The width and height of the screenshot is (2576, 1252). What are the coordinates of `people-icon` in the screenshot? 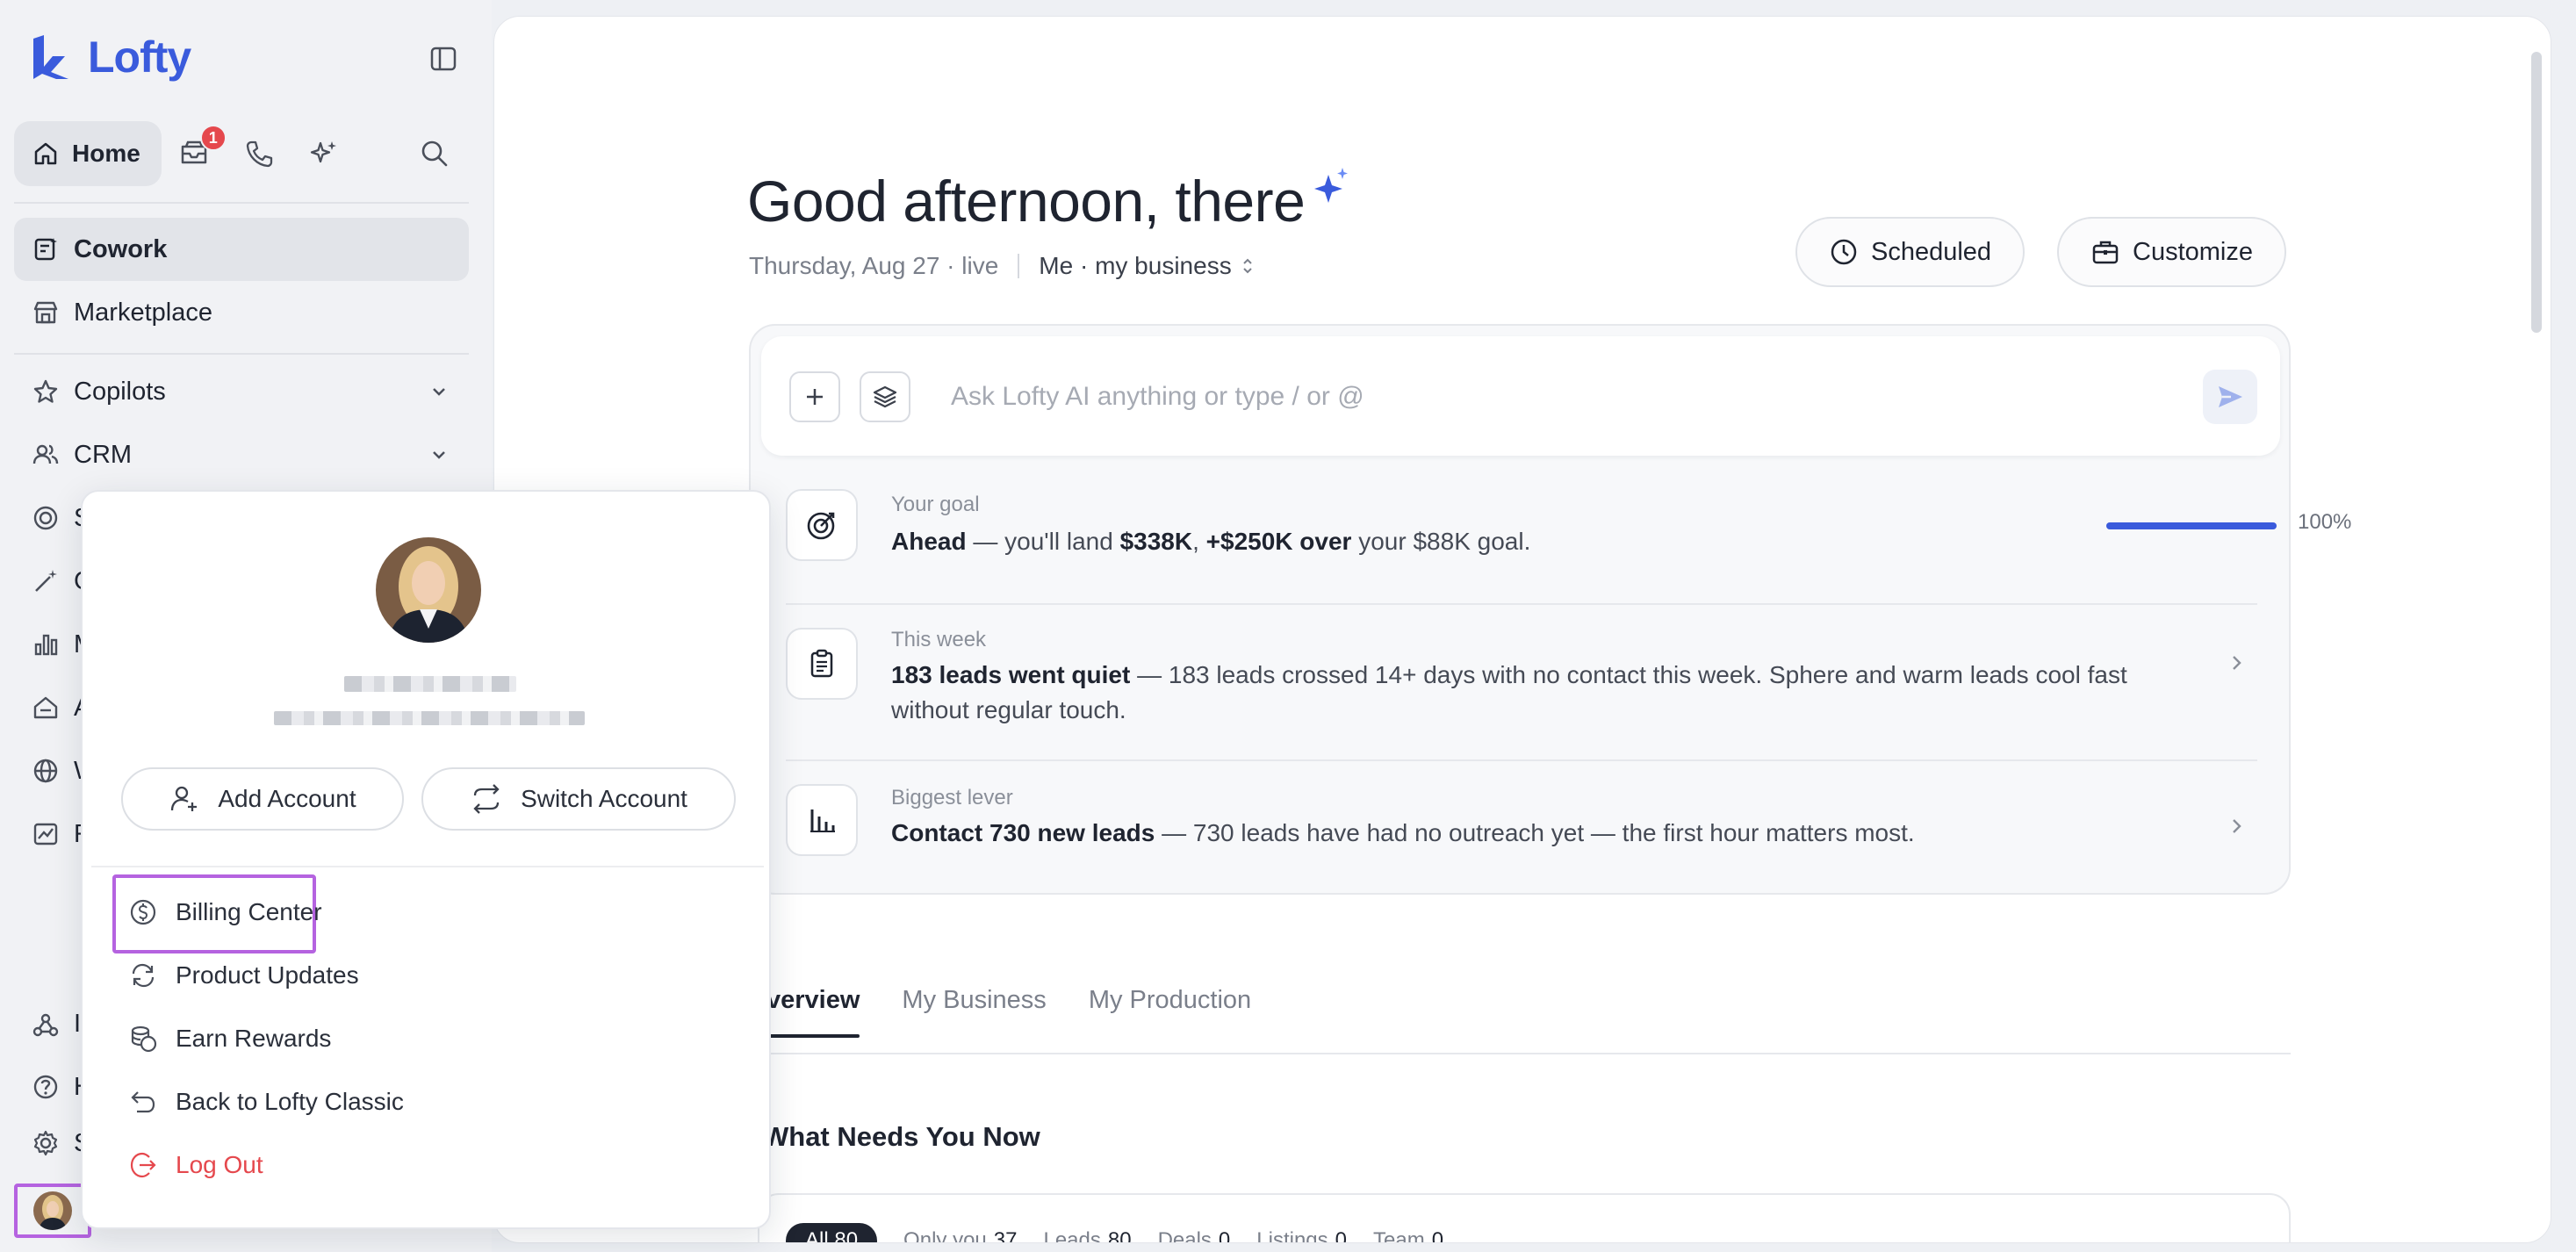 It's located at (45, 454).